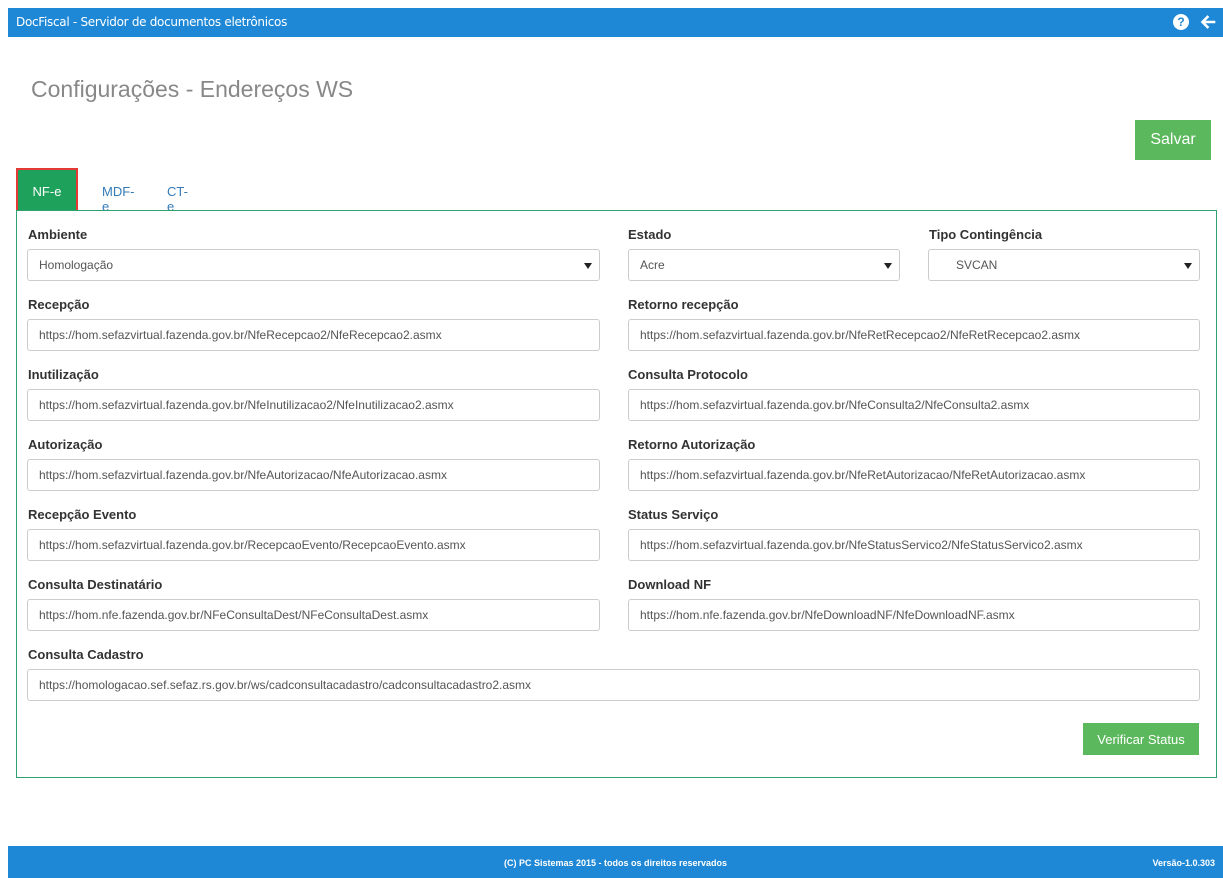 This screenshot has height=878, width=1223. I want to click on recepcao-label: Recepção, so click(59, 304).